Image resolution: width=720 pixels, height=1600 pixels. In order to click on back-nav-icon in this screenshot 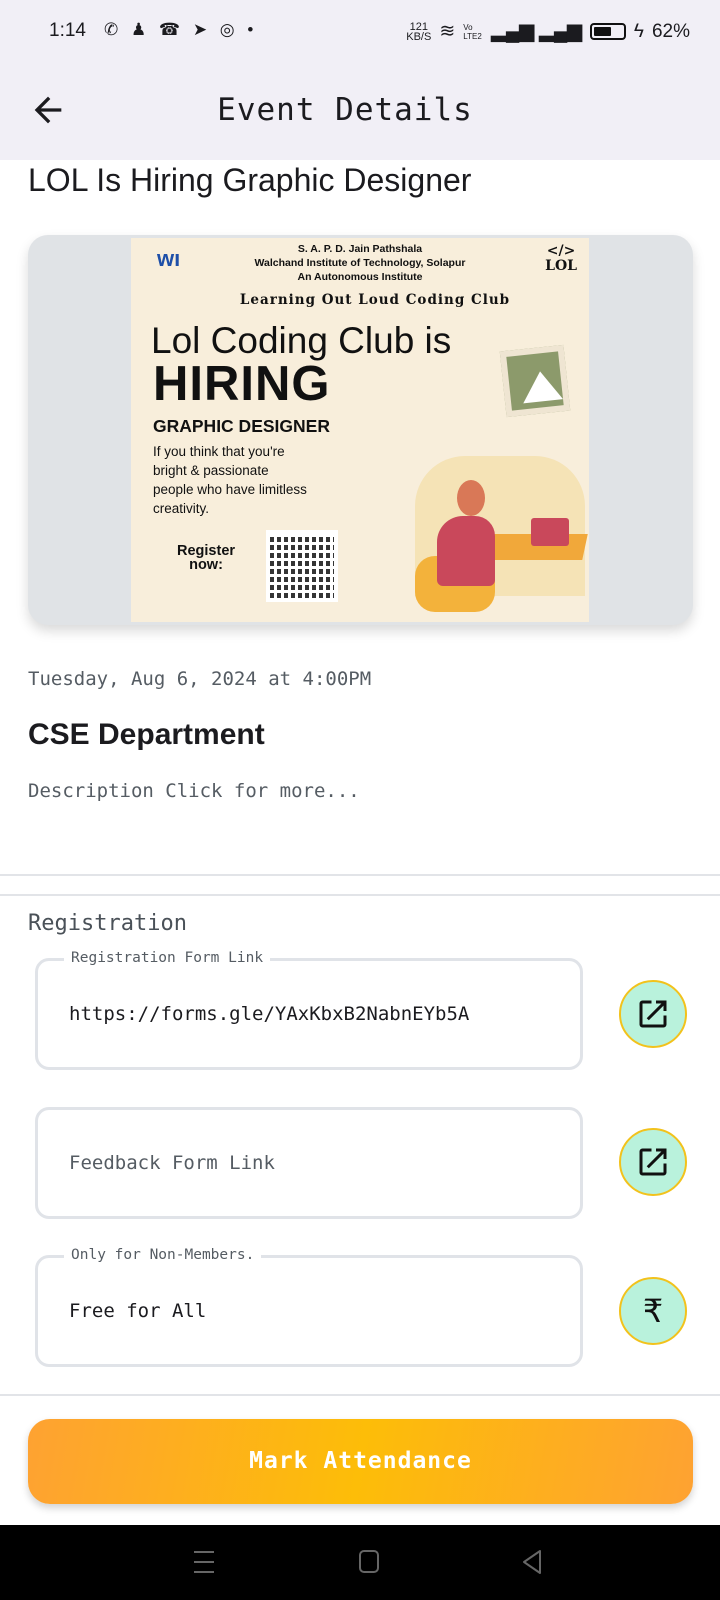, I will do `click(532, 1562)`.